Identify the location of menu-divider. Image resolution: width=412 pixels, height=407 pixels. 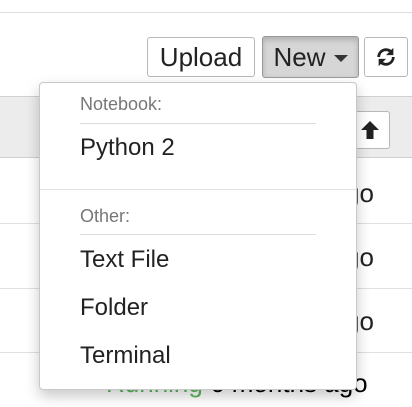
(198, 189).